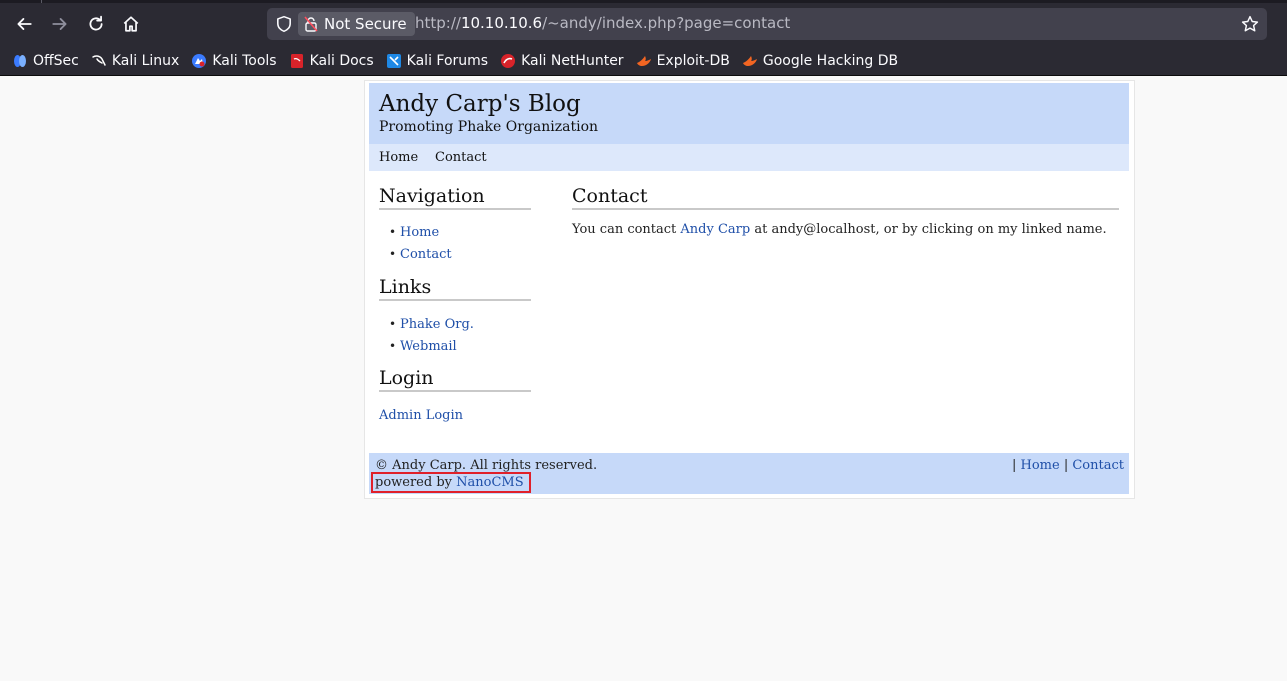  I want to click on bookmark-kali-nethunter: Kali NetHunter, so click(562, 60).